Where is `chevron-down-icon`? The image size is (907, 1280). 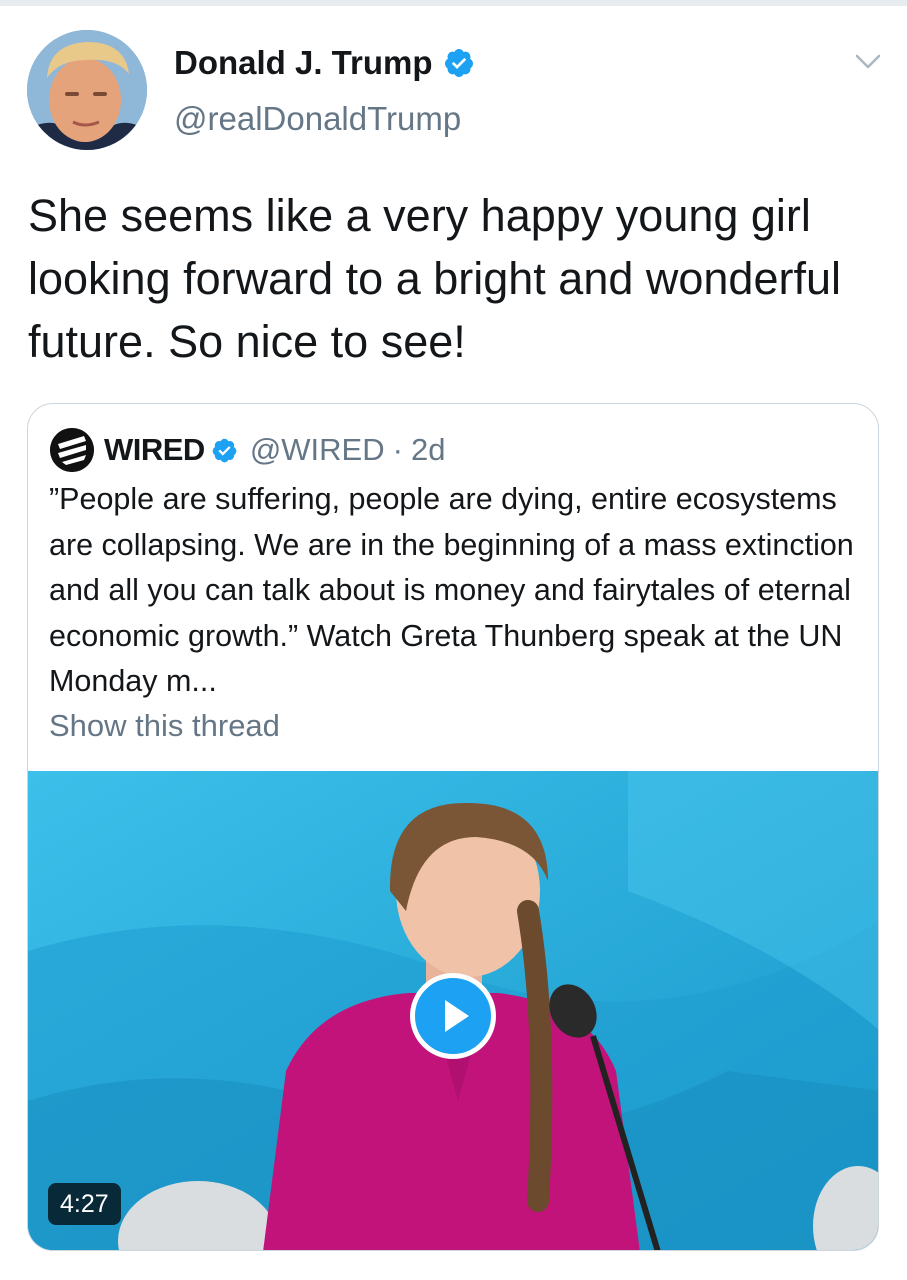
chevron-down-icon is located at coordinates (868, 62).